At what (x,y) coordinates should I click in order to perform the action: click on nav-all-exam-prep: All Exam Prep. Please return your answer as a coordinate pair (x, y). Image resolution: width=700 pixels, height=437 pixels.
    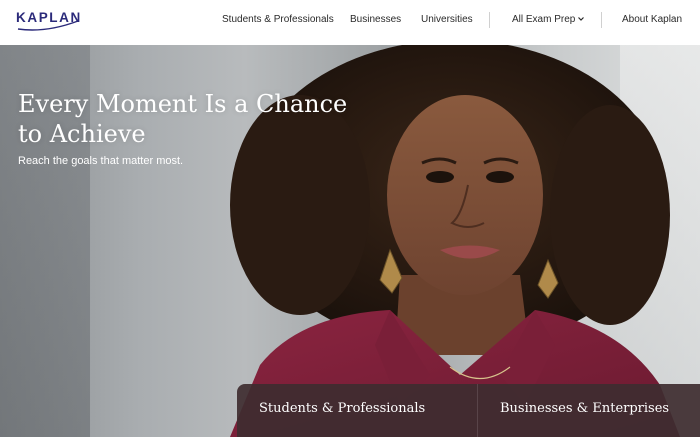
    Looking at the image, I should click on (543, 19).